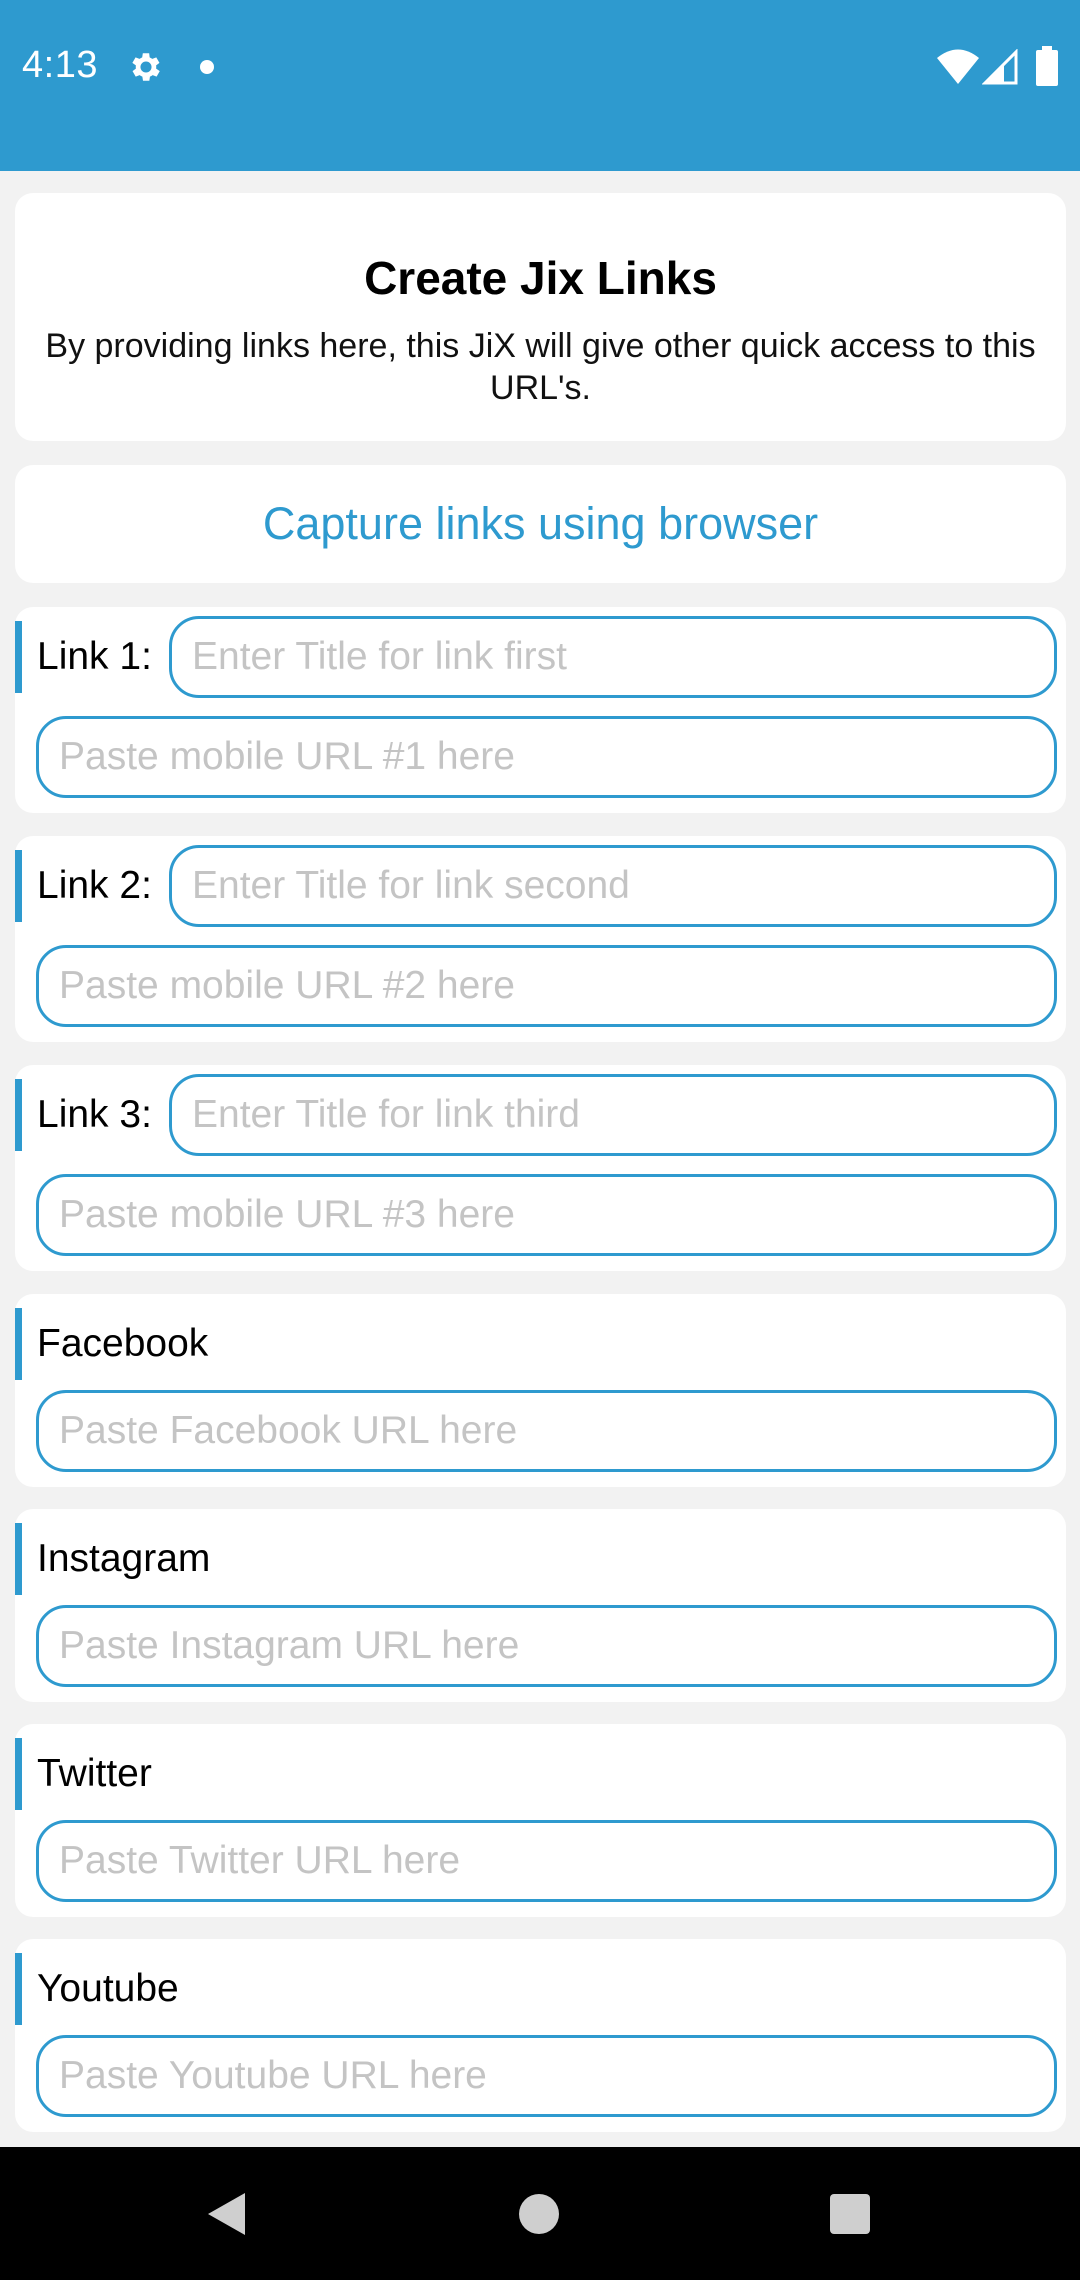  What do you see at coordinates (540, 710) in the screenshot?
I see `link-card-1: Link 1:` at bounding box center [540, 710].